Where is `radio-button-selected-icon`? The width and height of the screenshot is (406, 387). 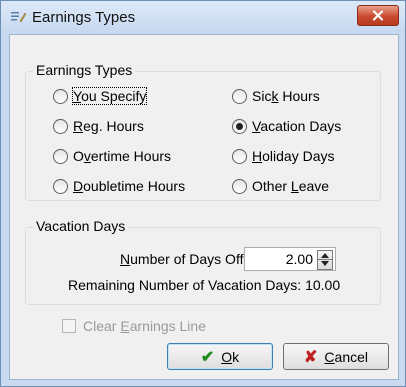
radio-button-selected-icon is located at coordinates (239, 126).